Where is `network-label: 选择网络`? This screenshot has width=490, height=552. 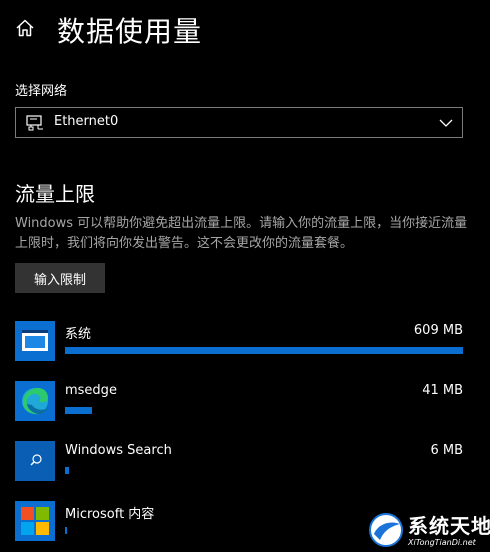
network-label: 选择网络 is located at coordinates (41, 91).